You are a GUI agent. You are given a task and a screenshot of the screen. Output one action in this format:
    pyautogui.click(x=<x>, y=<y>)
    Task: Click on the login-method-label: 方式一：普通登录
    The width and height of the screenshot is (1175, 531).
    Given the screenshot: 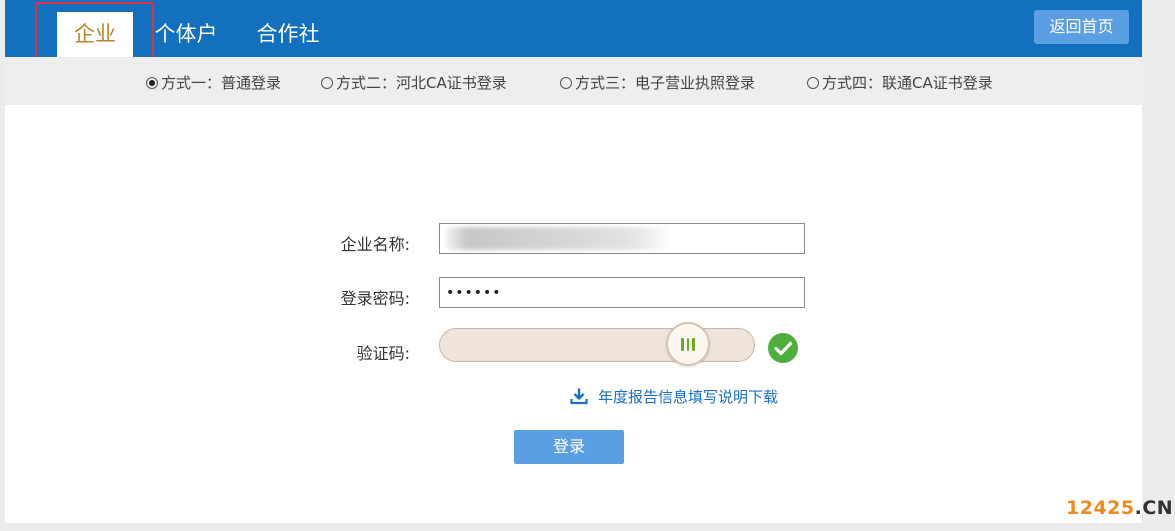 What is the action you would take?
    pyautogui.click(x=221, y=83)
    